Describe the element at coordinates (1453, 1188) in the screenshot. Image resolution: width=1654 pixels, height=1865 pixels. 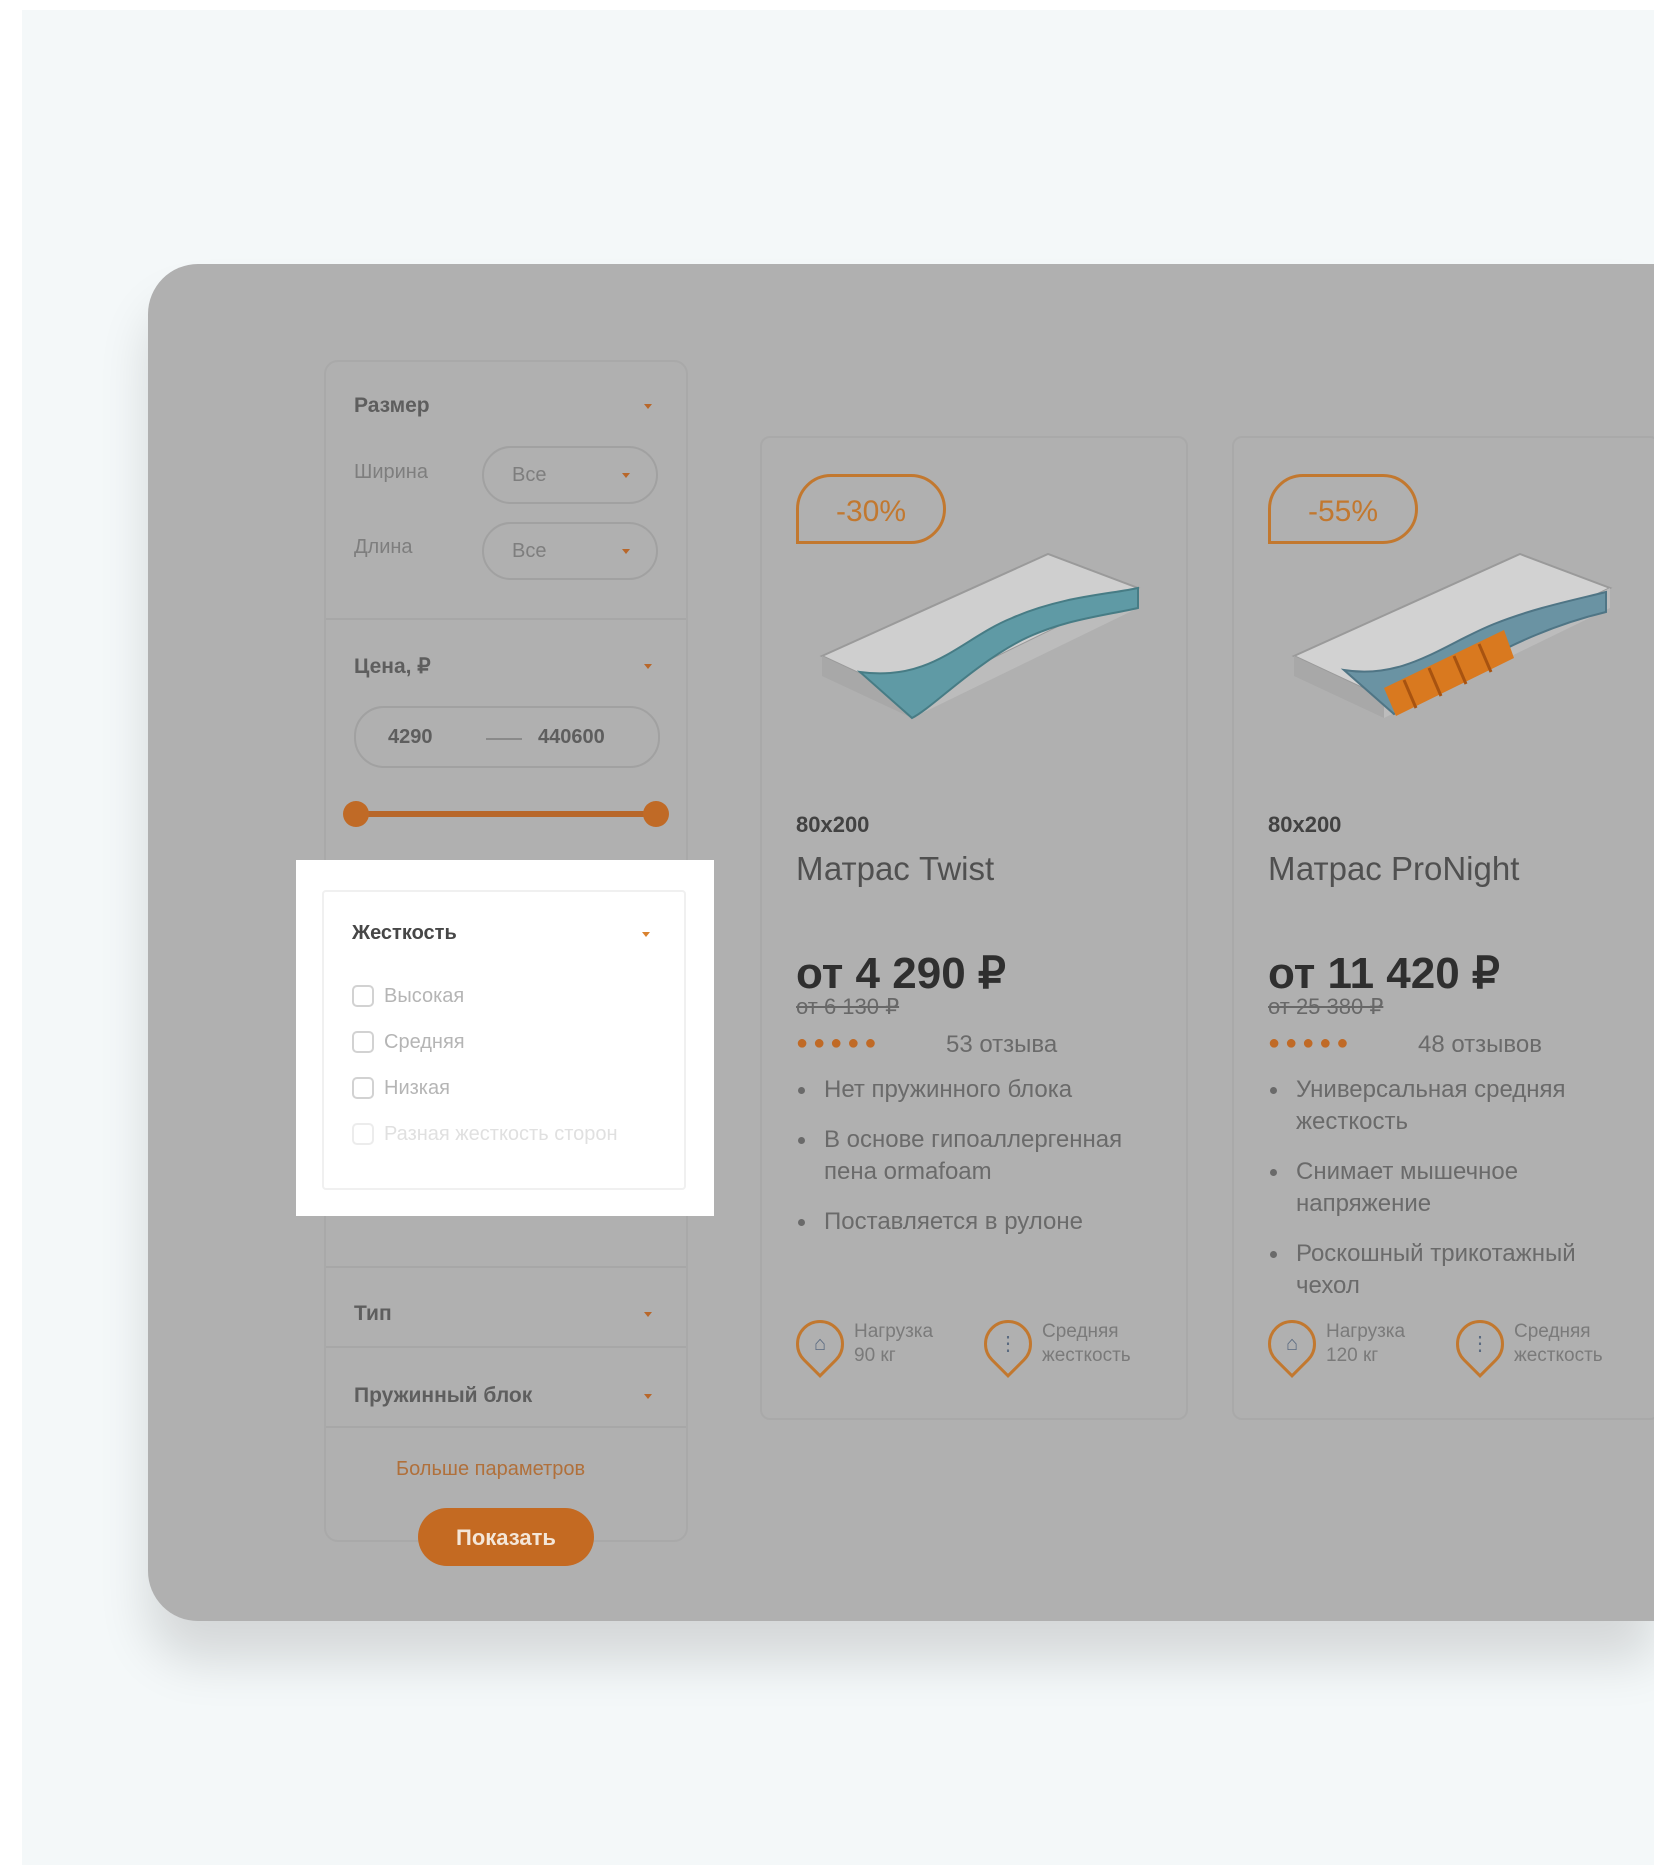
I see `feature-item: Снимает мышечное напряжение` at that location.